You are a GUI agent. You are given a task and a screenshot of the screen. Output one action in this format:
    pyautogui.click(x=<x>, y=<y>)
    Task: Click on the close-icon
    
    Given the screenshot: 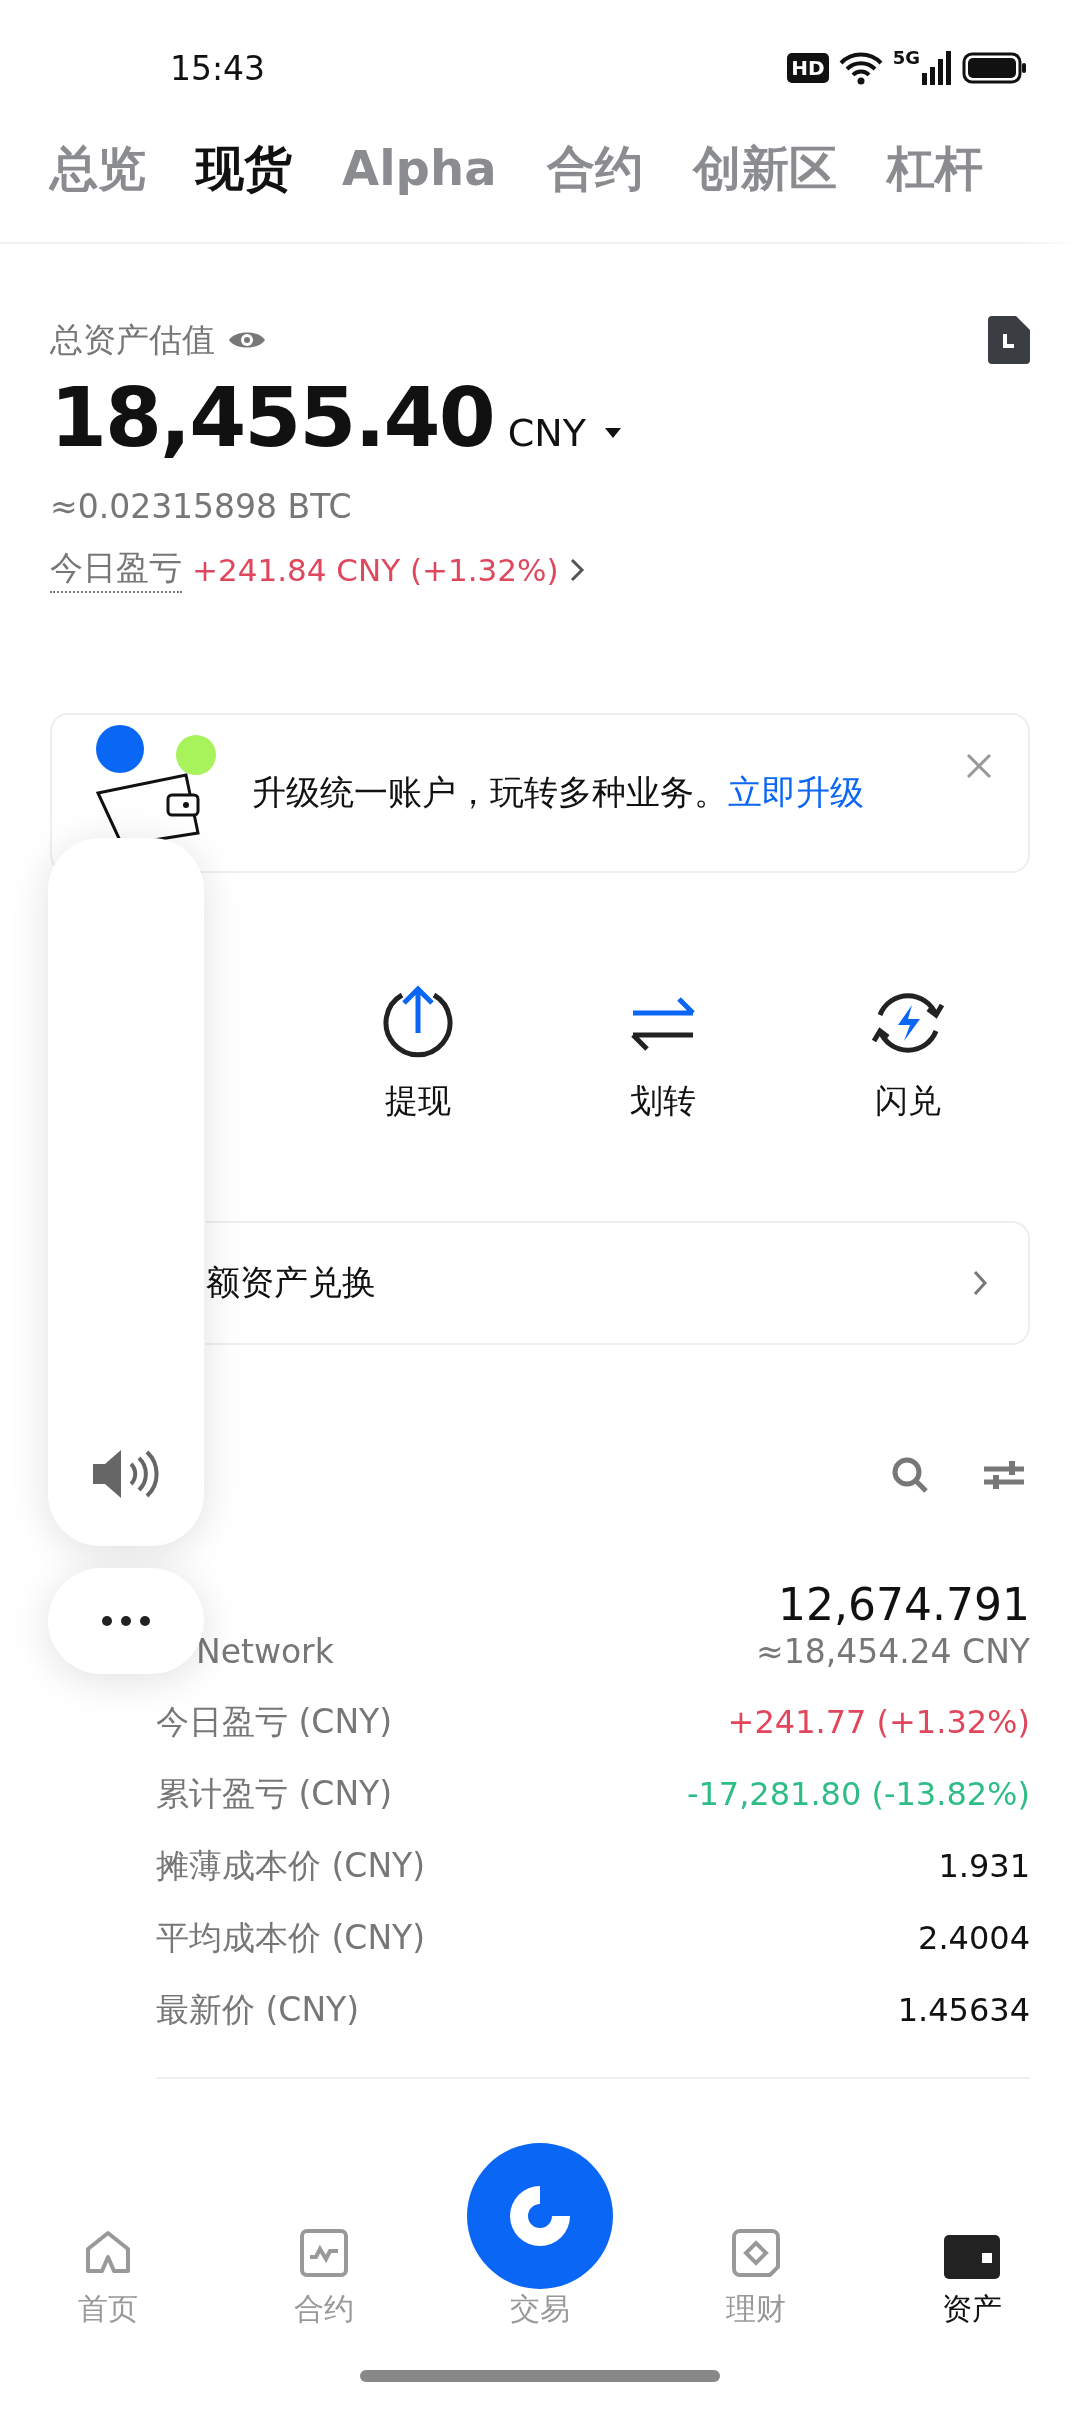 What is the action you would take?
    pyautogui.click(x=979, y=766)
    